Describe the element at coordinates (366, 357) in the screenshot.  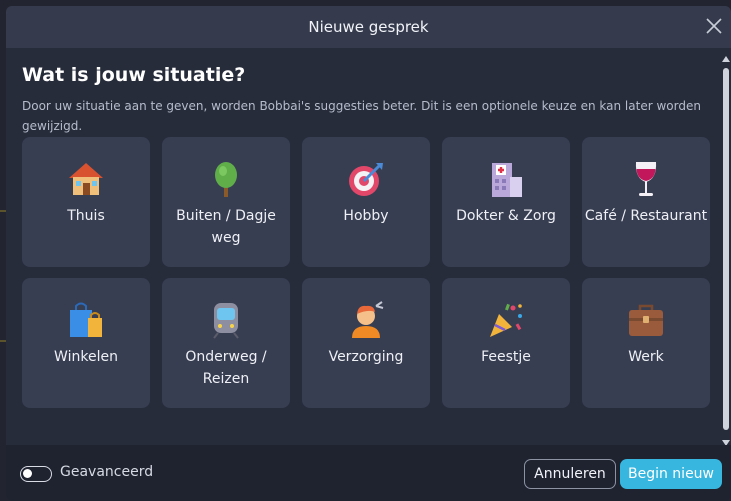
I see `situation-label: Verzorging` at that location.